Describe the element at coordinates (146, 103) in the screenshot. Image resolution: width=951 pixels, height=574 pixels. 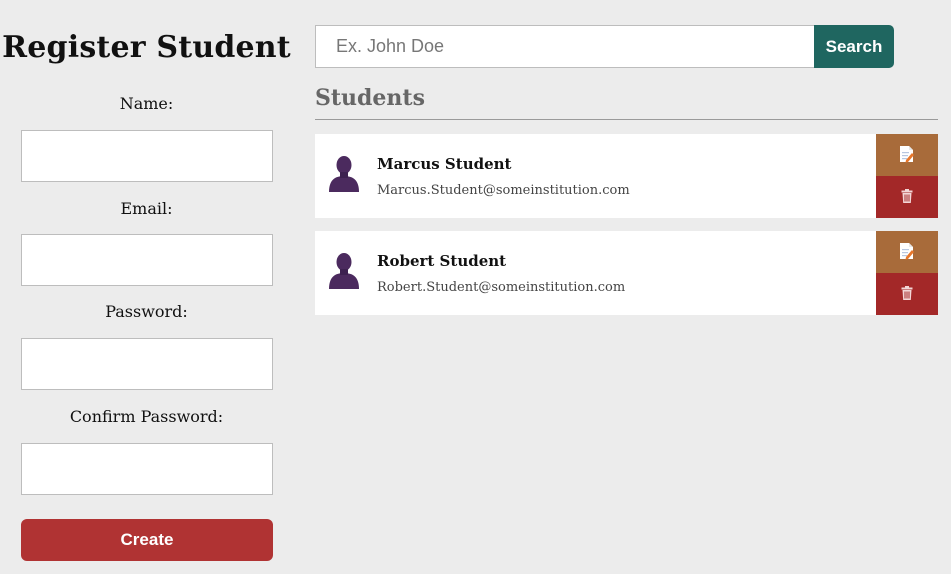
I see `name-label: Name:` at that location.